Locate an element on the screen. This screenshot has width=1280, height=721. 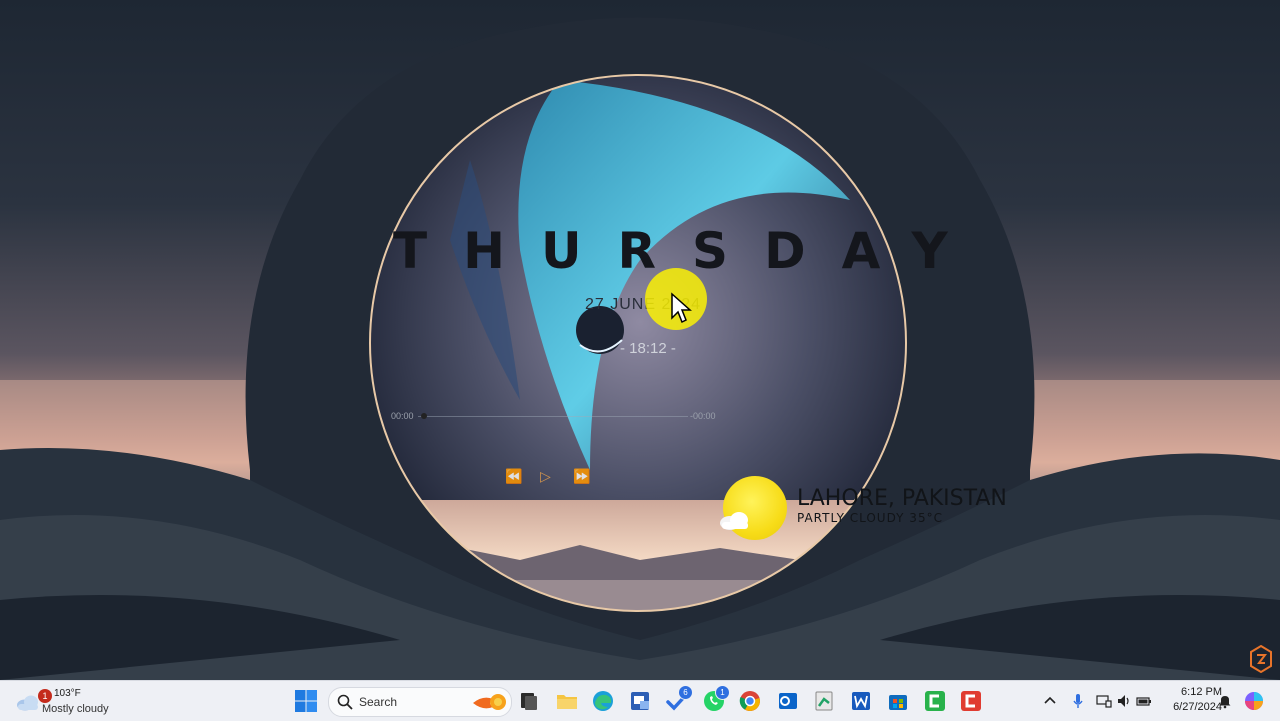
todo-notification-badge: 6 is located at coordinates (685, 692).